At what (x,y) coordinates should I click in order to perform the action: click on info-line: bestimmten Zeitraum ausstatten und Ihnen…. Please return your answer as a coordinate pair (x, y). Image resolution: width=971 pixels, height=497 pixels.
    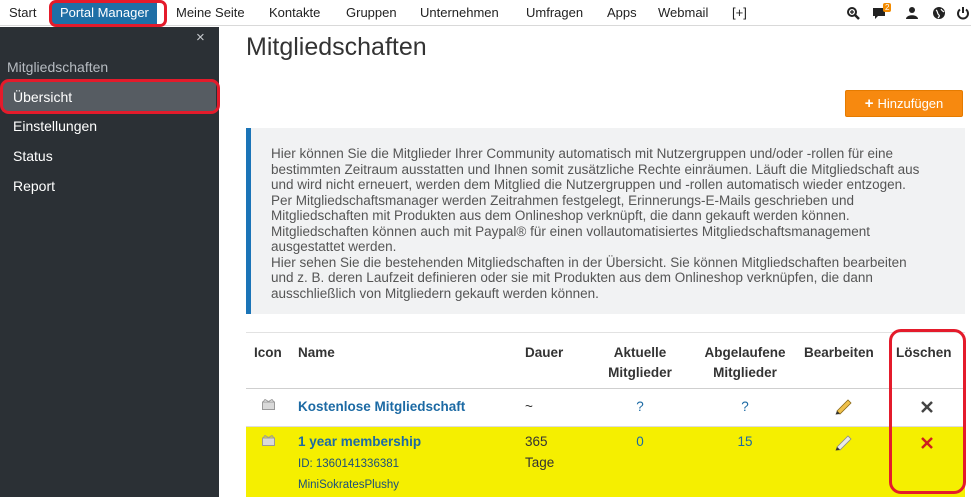
    Looking at the image, I should click on (595, 169).